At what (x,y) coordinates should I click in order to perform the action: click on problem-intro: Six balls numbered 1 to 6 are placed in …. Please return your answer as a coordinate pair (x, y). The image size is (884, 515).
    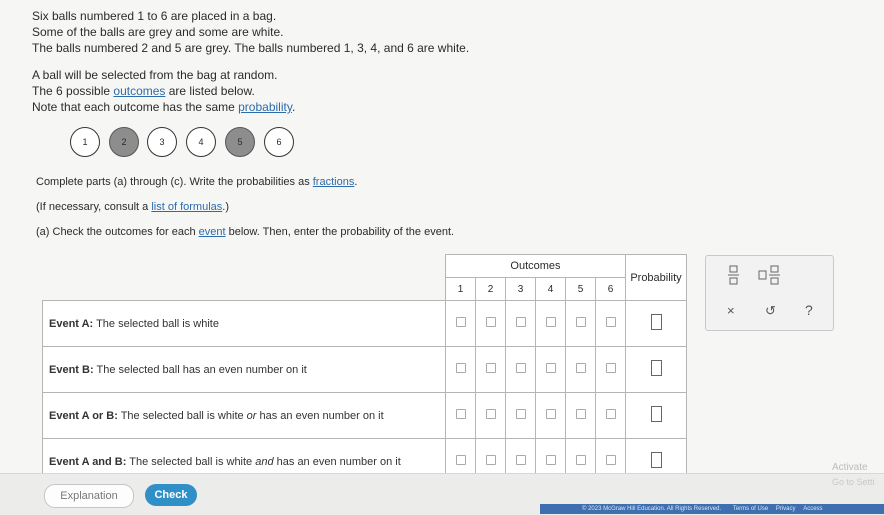
    Looking at the image, I should click on (250, 32).